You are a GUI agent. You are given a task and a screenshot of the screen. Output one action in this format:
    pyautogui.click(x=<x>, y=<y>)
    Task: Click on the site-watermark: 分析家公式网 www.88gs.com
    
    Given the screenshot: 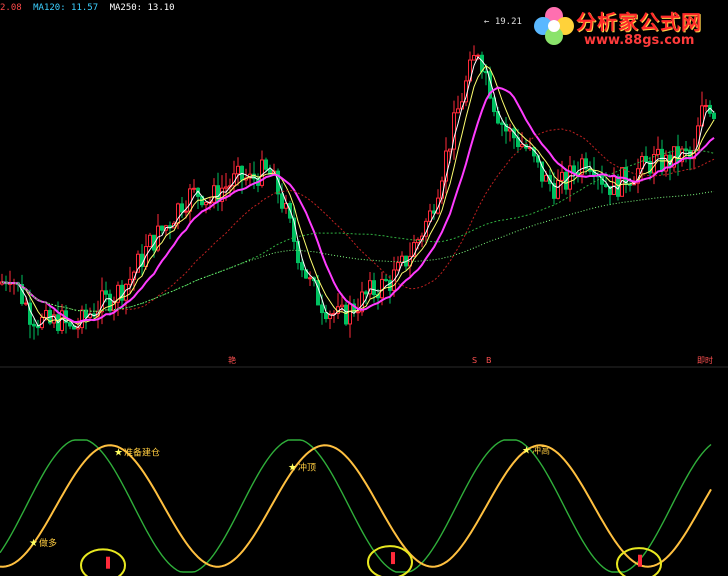 What is the action you would take?
    pyautogui.click(x=625, y=27)
    